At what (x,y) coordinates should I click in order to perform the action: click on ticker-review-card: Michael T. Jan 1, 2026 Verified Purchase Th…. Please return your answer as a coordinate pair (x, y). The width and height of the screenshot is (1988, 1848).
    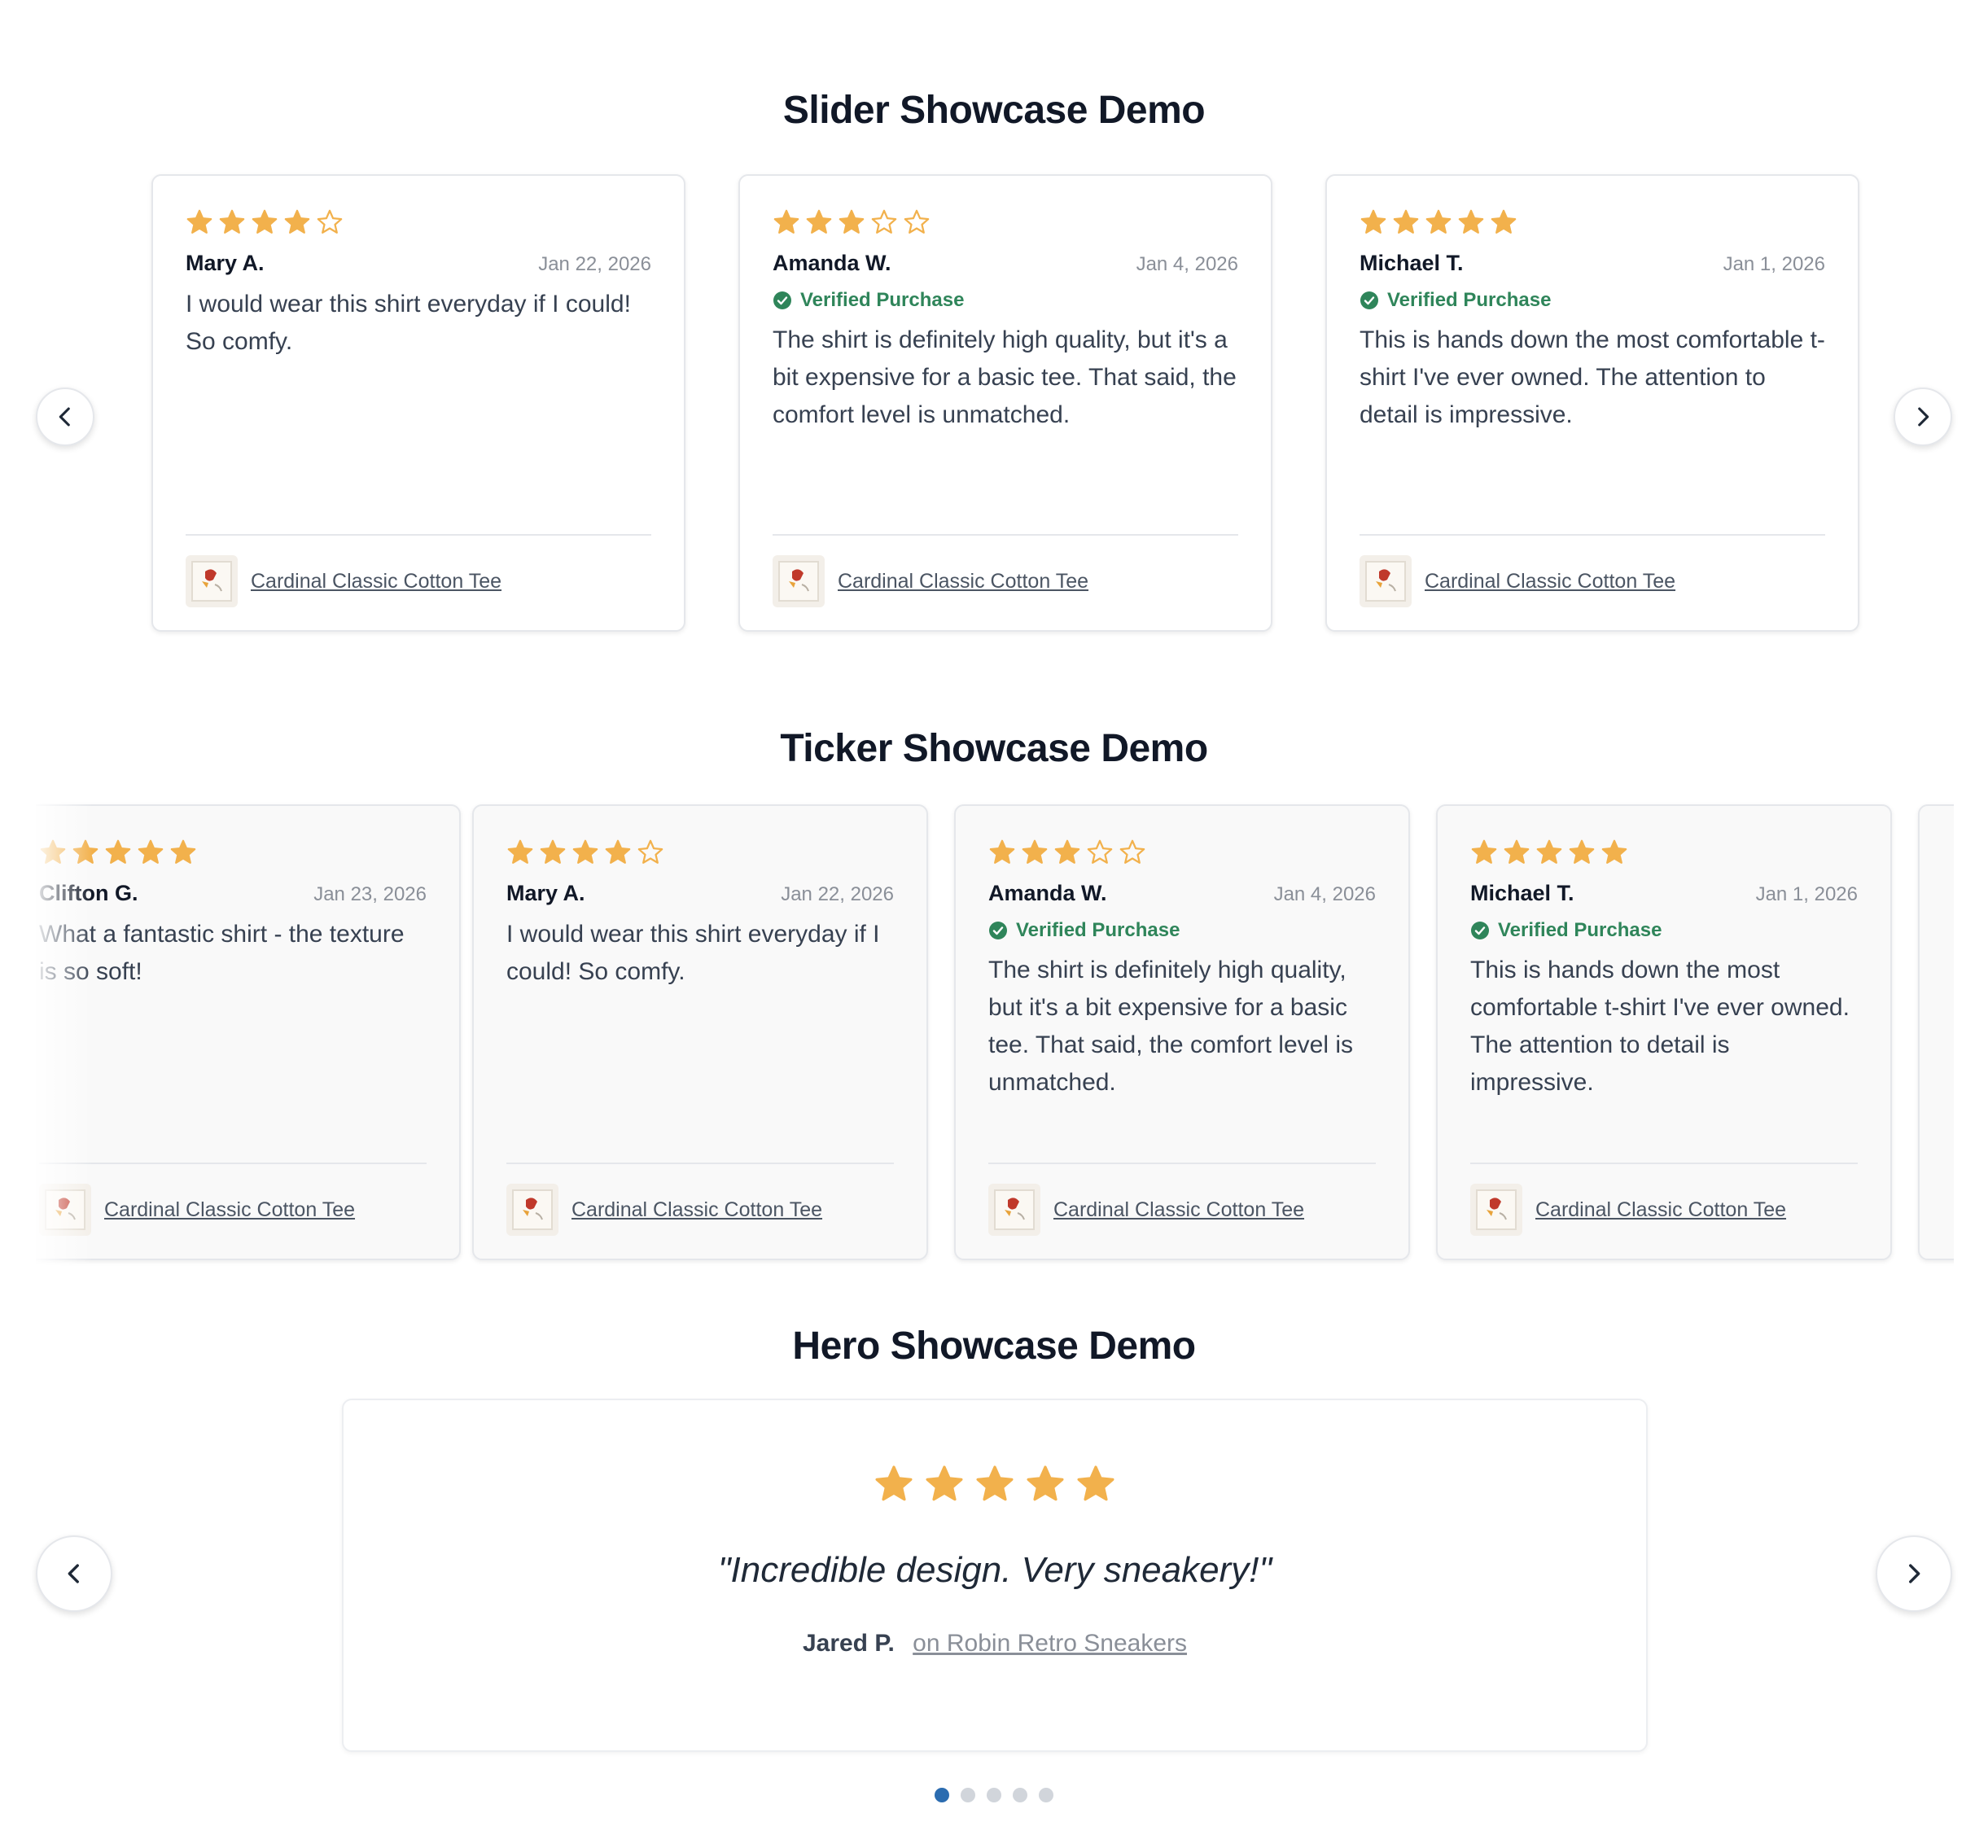
    Looking at the image, I should click on (1664, 1032).